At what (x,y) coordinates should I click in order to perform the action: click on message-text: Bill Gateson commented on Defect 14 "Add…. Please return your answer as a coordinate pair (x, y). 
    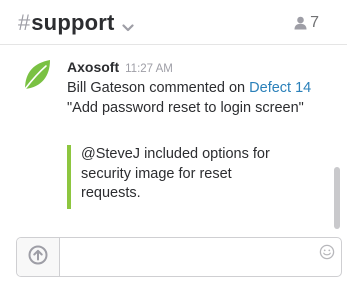
    Looking at the image, I should click on (189, 98).